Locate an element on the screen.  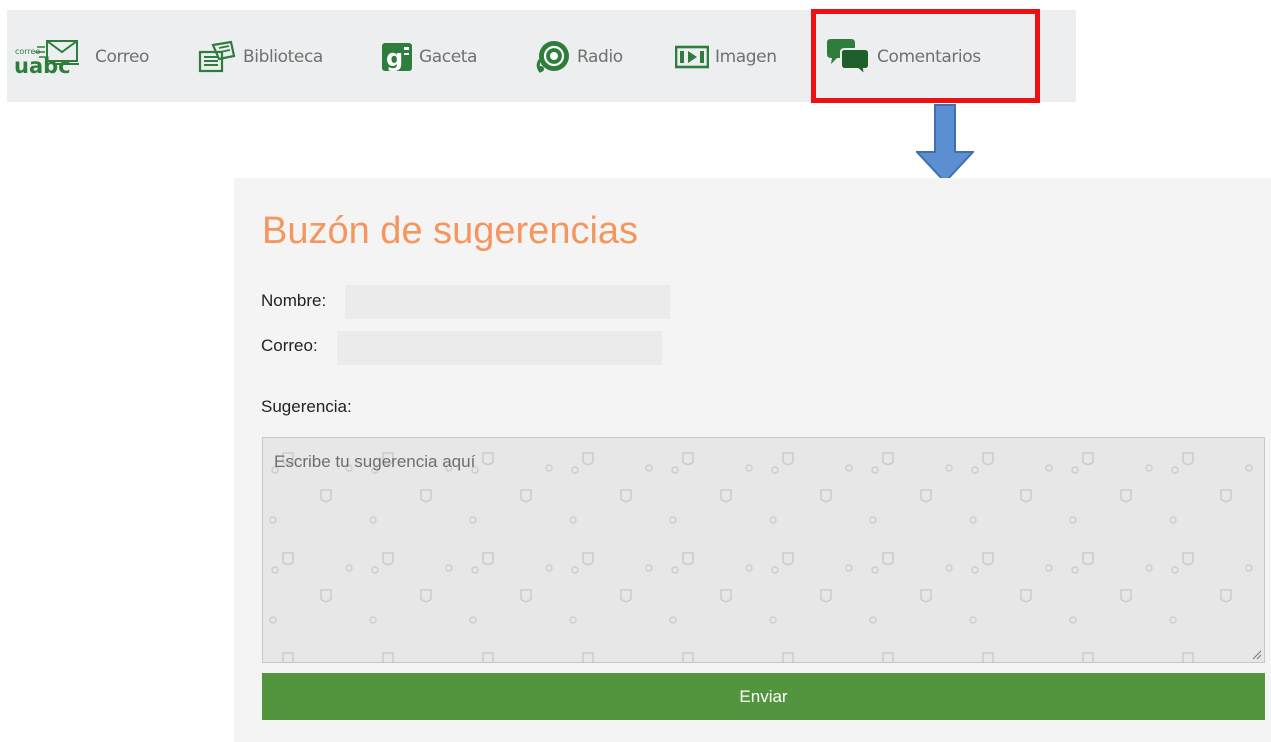
nav-item-correo: correo uabc Correo is located at coordinates (81, 57).